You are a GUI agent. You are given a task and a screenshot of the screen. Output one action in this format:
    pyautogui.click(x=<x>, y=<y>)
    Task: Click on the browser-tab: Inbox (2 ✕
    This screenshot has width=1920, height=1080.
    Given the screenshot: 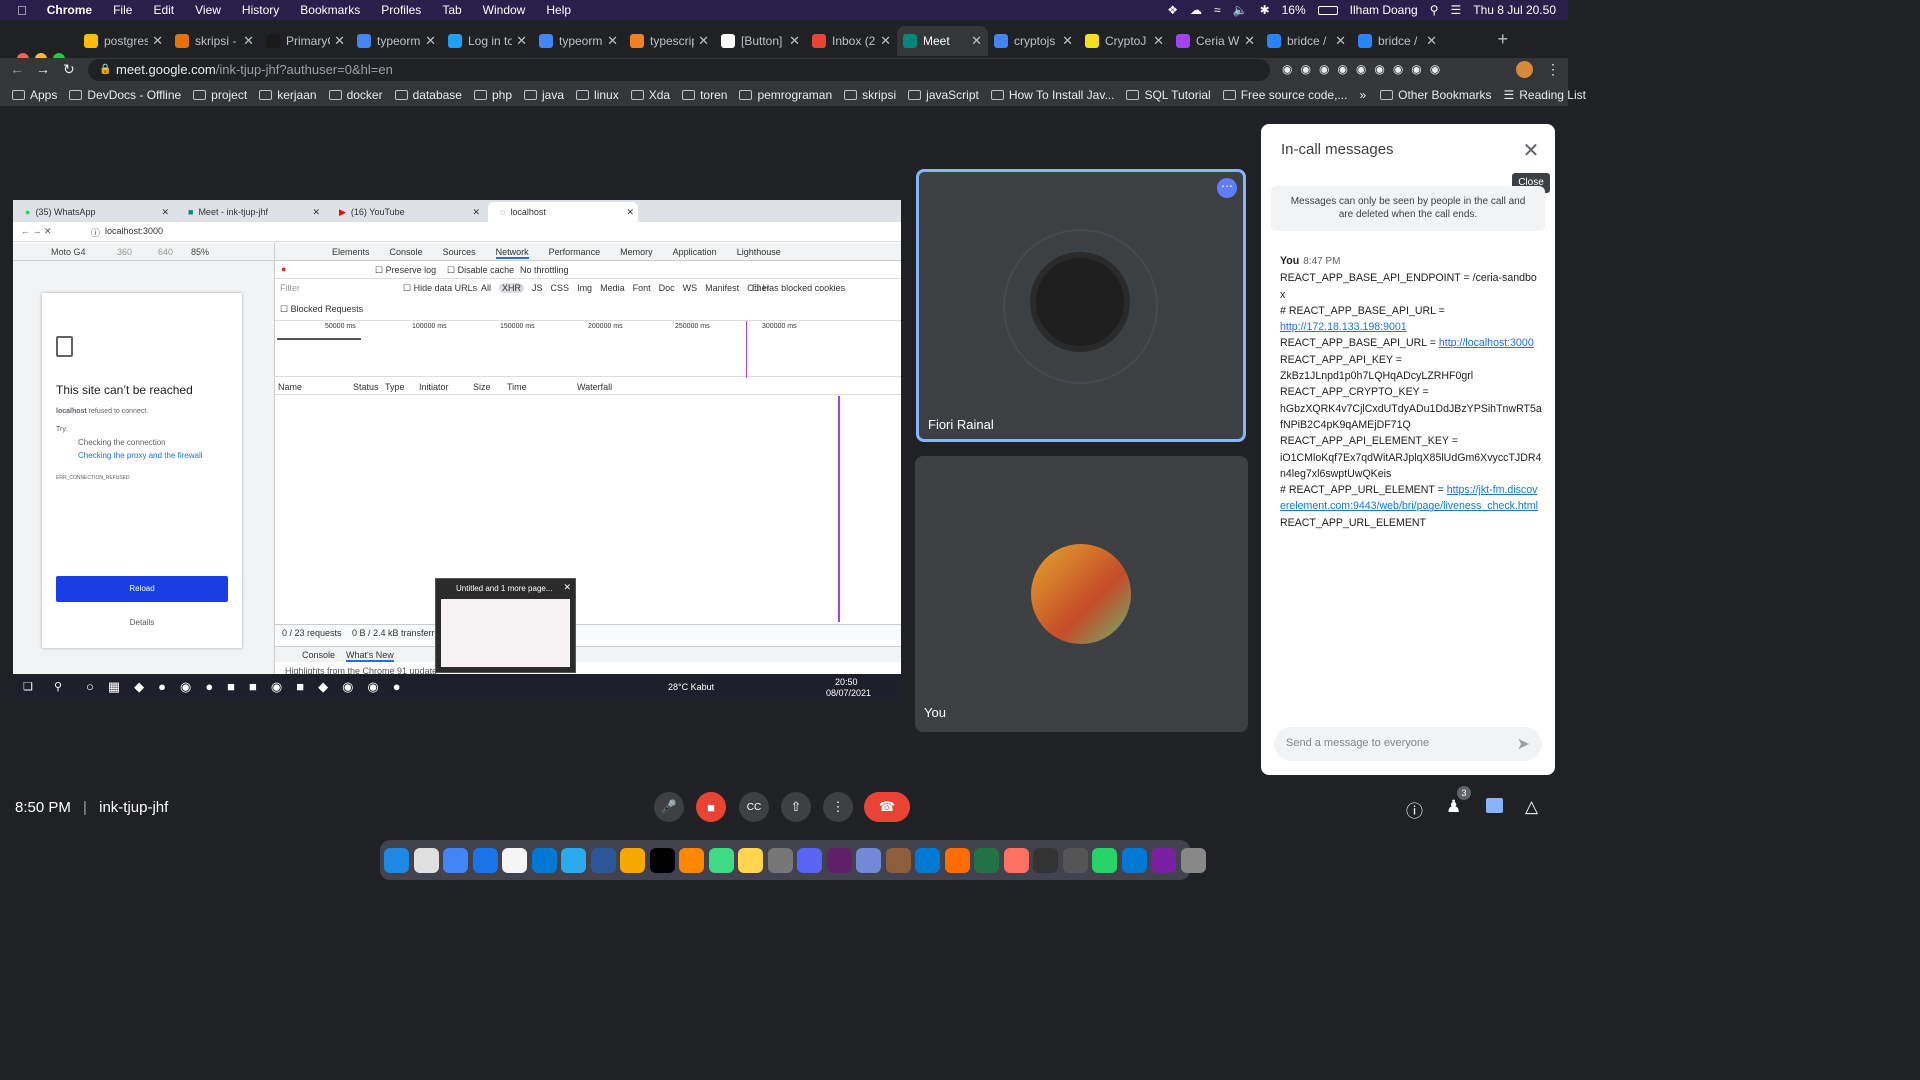 What is the action you would take?
    pyautogui.click(x=851, y=41)
    